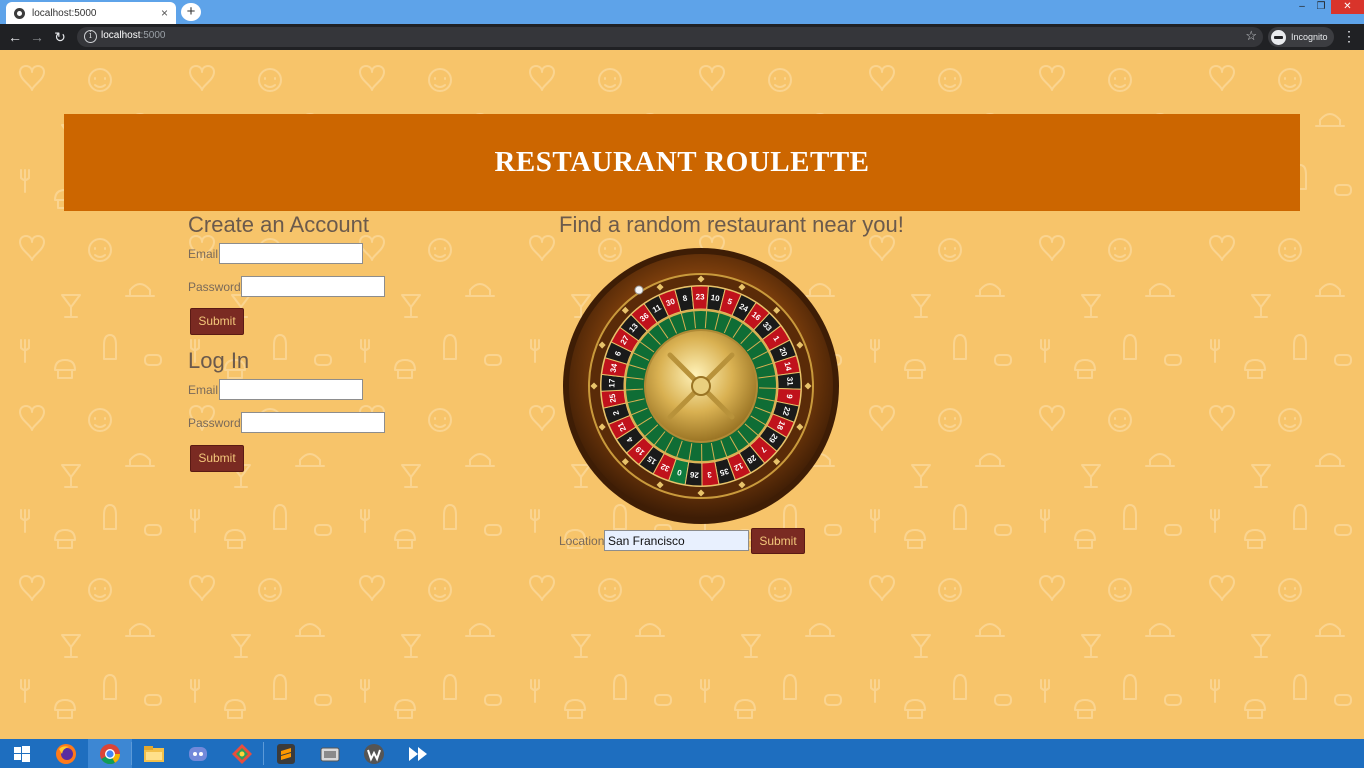 The width and height of the screenshot is (1364, 768). I want to click on close-window-button: ✕, so click(1347, 7).